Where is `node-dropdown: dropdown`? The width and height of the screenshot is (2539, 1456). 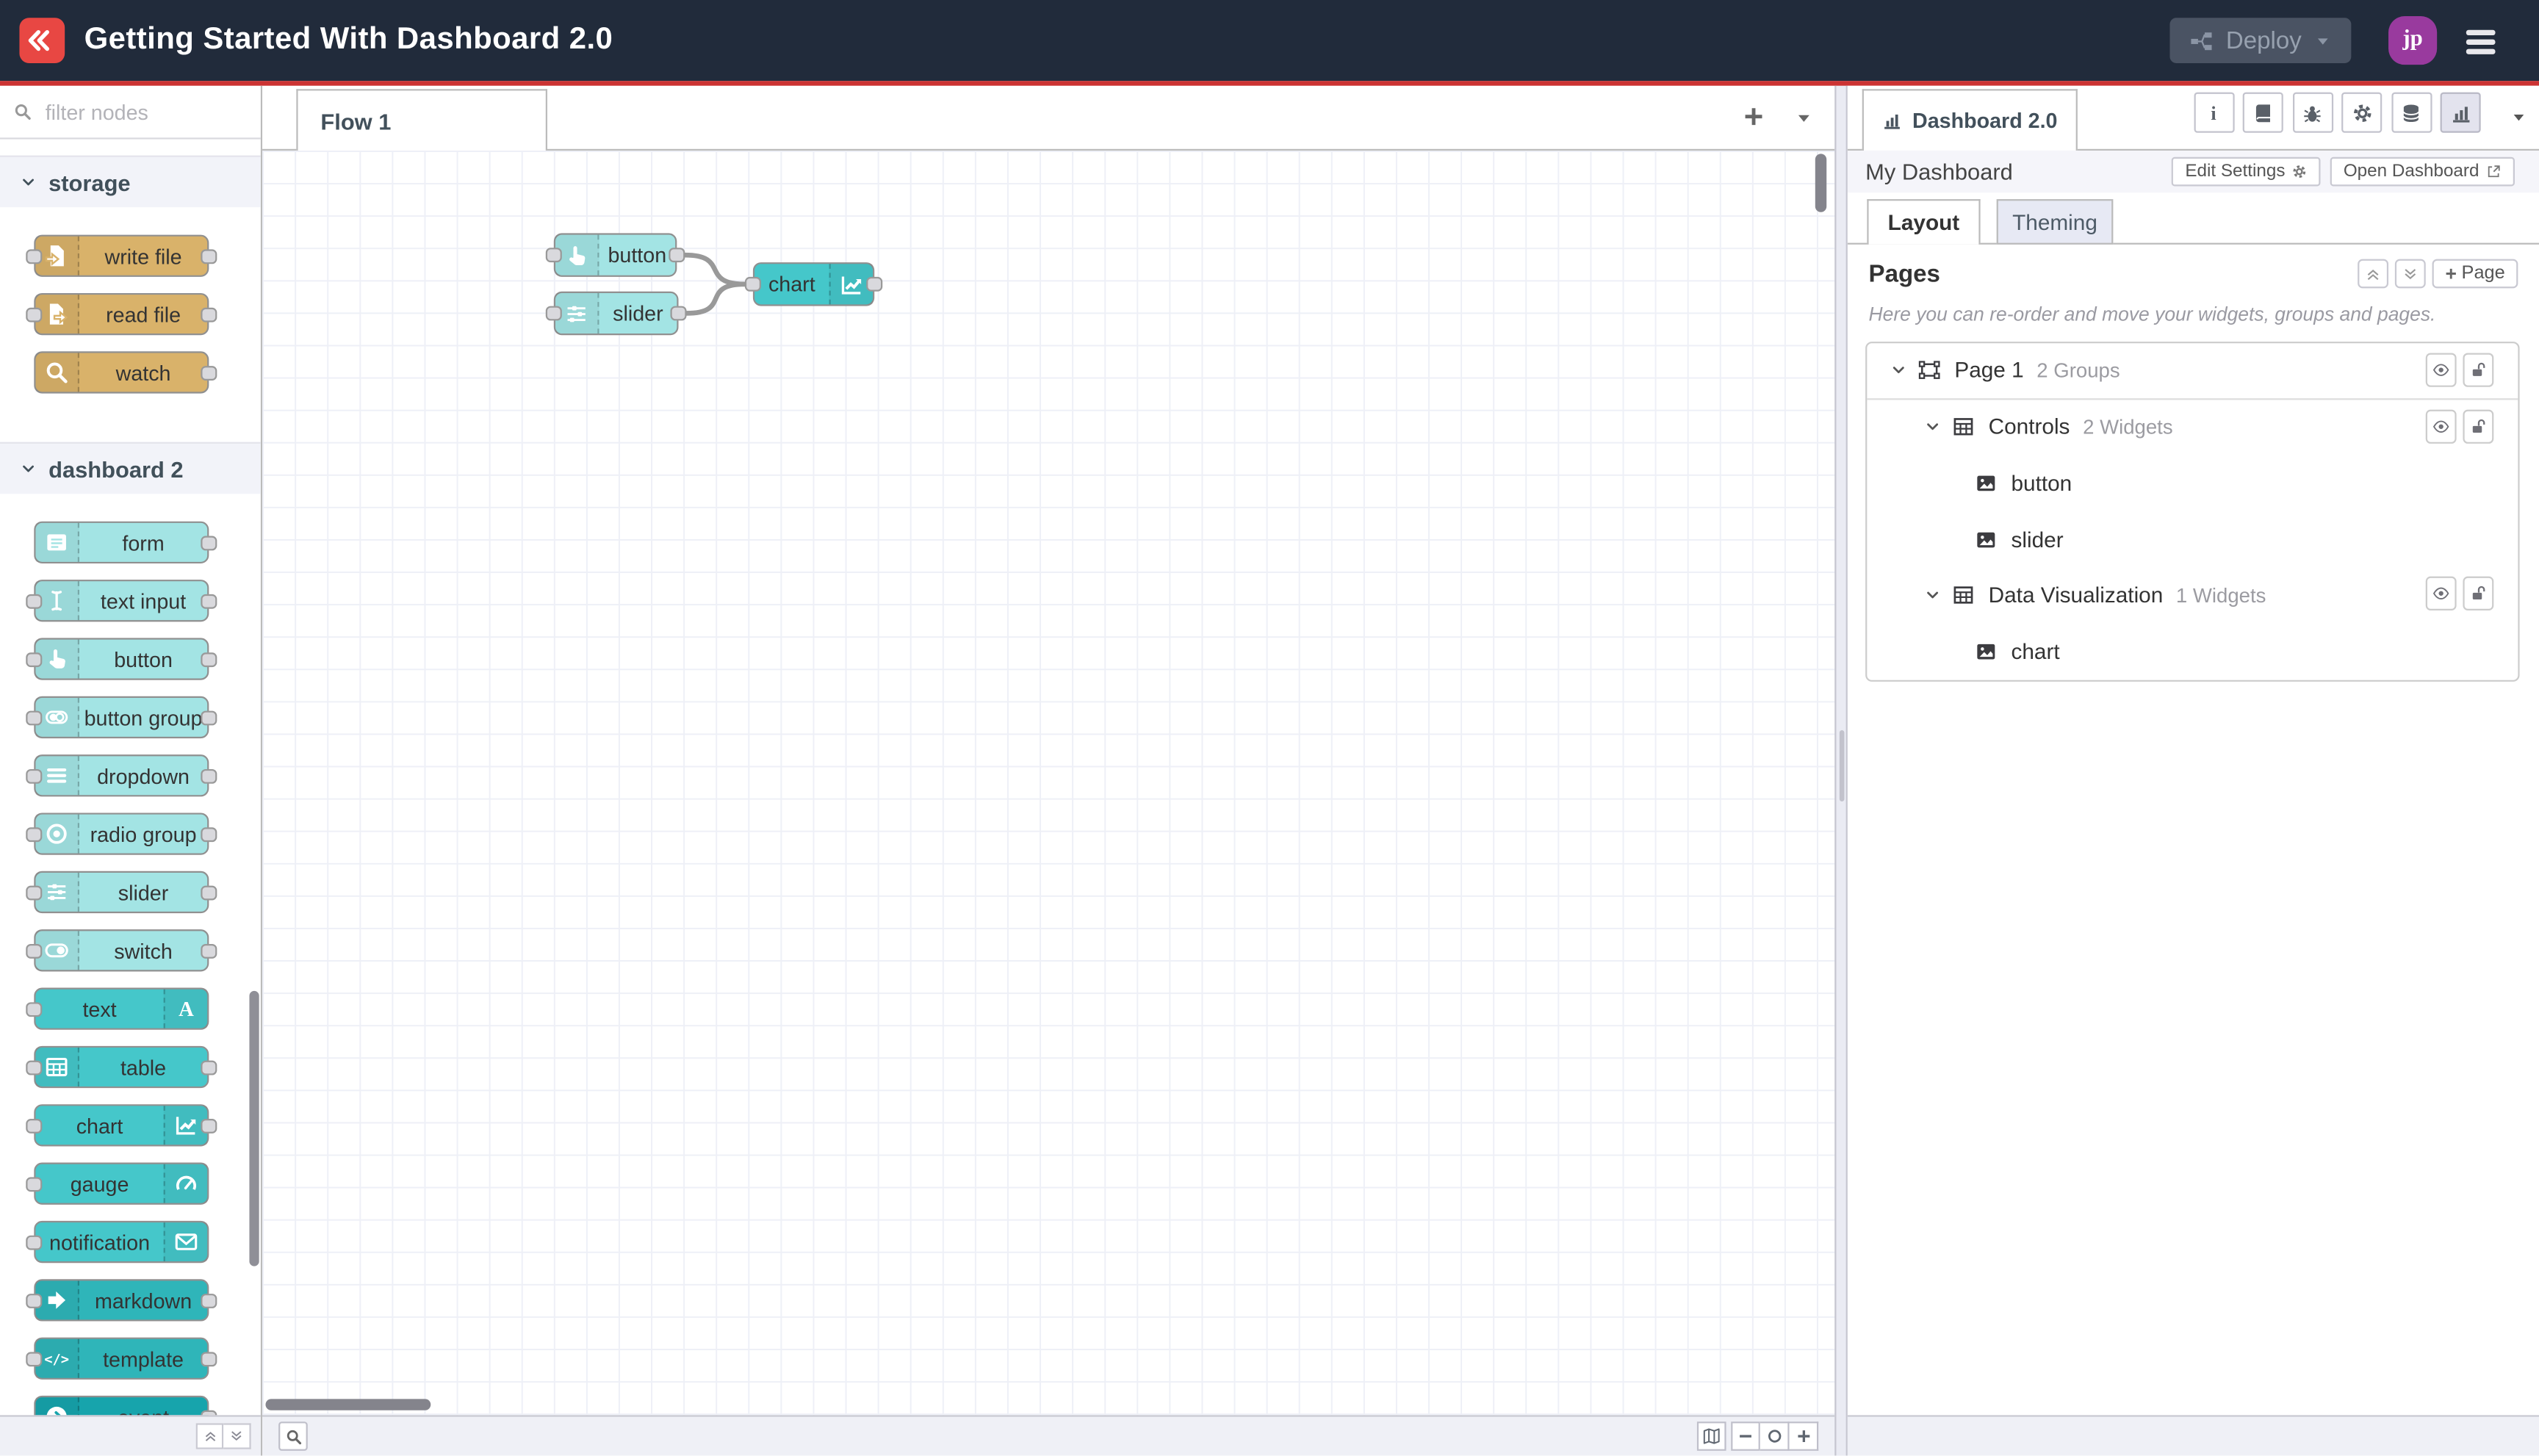
node-dropdown: dropdown is located at coordinates (121, 775).